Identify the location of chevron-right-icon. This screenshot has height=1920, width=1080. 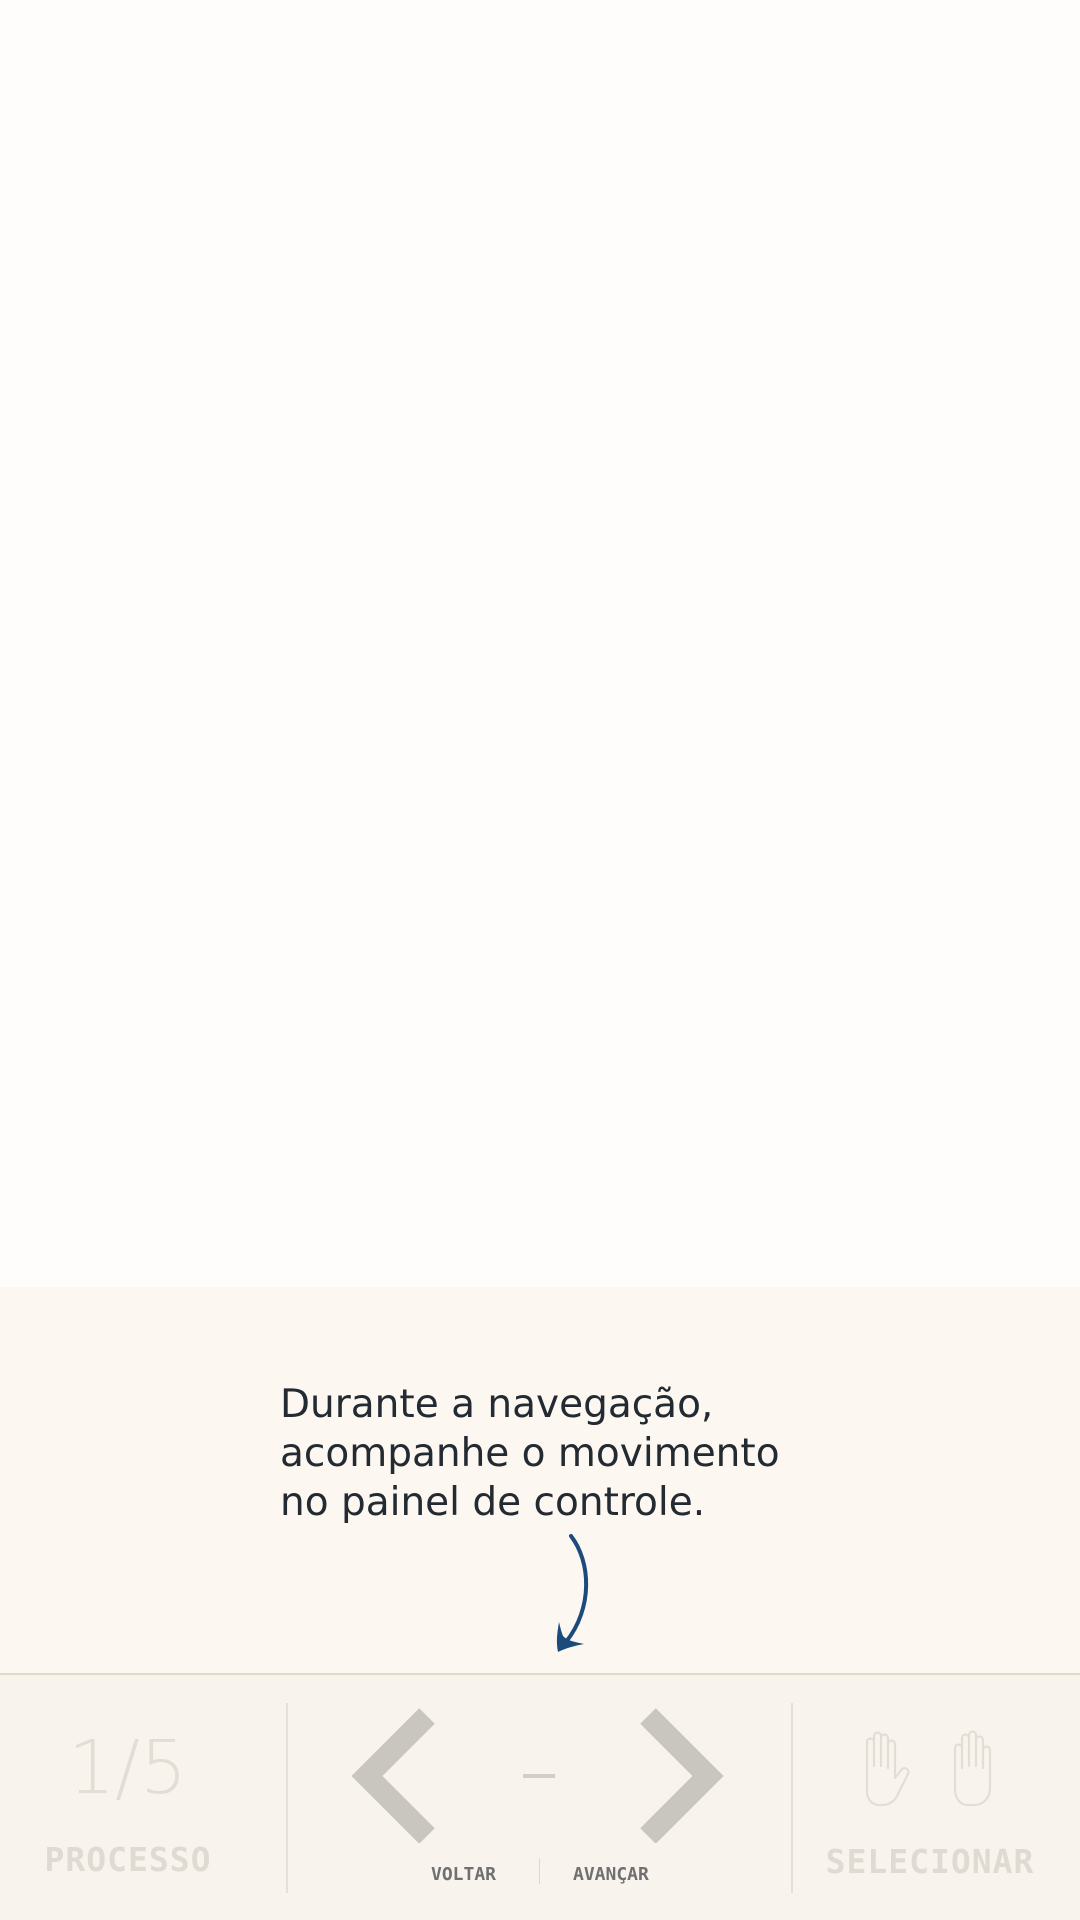
(682, 1775).